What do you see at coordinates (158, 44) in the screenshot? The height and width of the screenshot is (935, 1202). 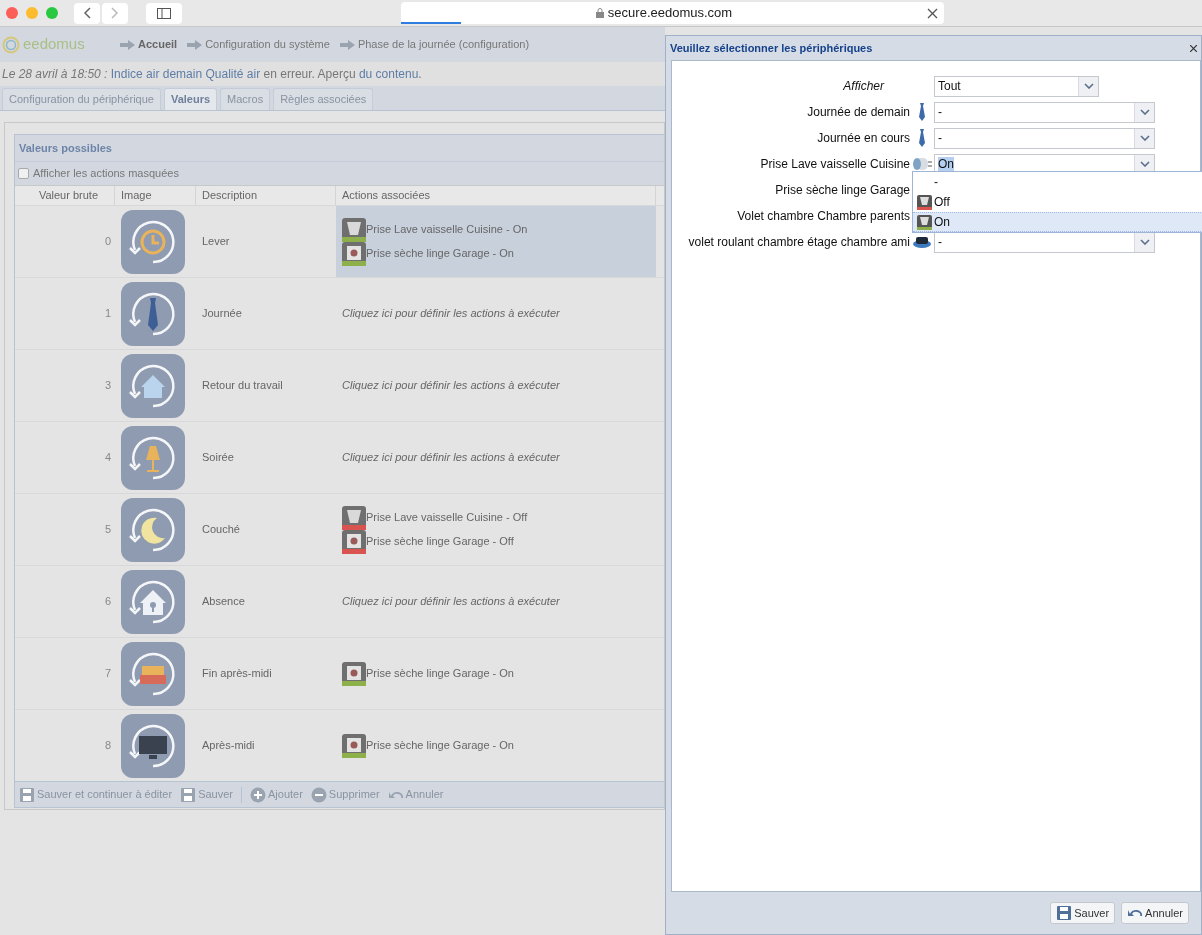 I see `breadcrumb-link: Accueil` at bounding box center [158, 44].